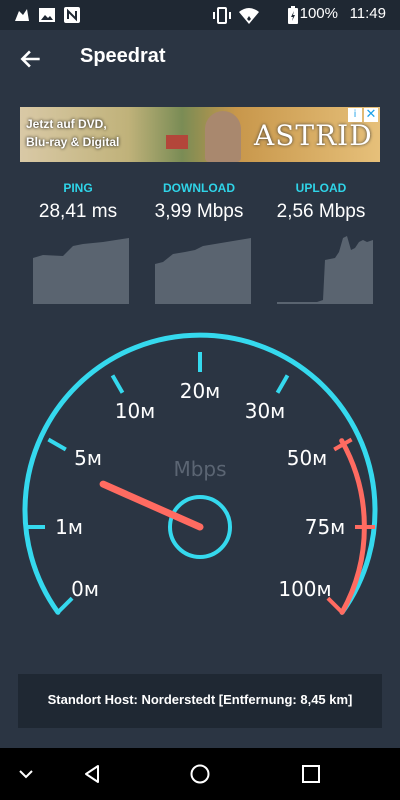  Describe the element at coordinates (307, 458) in the screenshot. I see `gauge-label-6: 50м` at that location.